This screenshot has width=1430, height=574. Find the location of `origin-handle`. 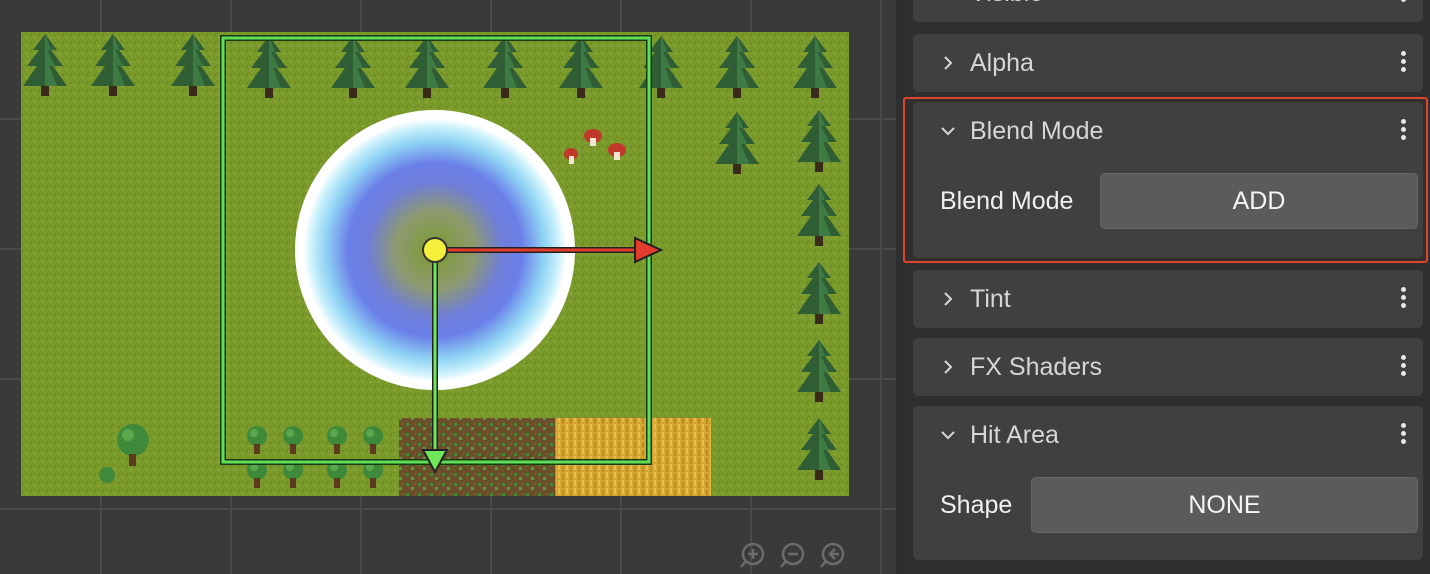

origin-handle is located at coordinates (435, 250).